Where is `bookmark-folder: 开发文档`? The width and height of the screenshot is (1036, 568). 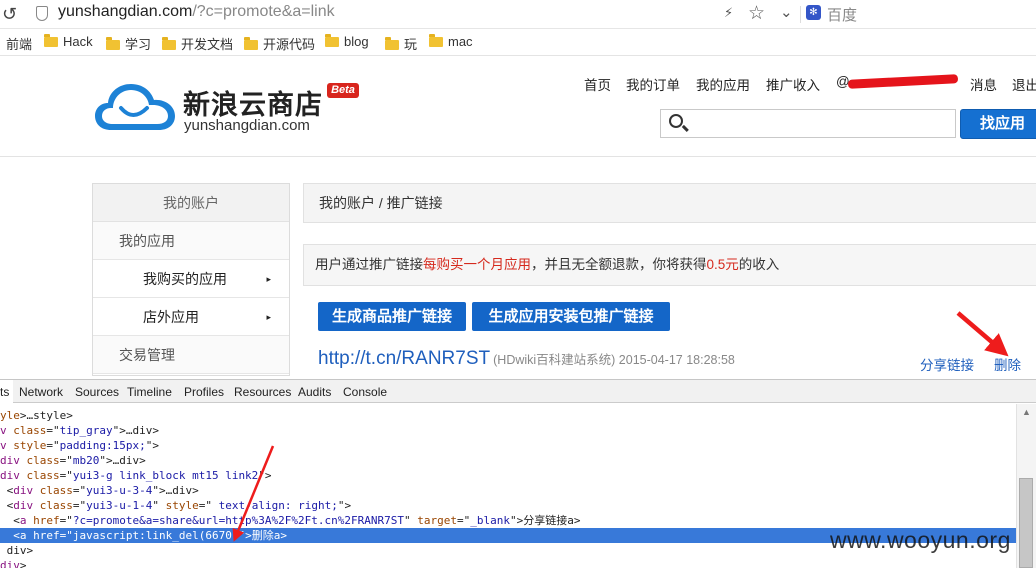 bookmark-folder: 开发文档 is located at coordinates (197, 43).